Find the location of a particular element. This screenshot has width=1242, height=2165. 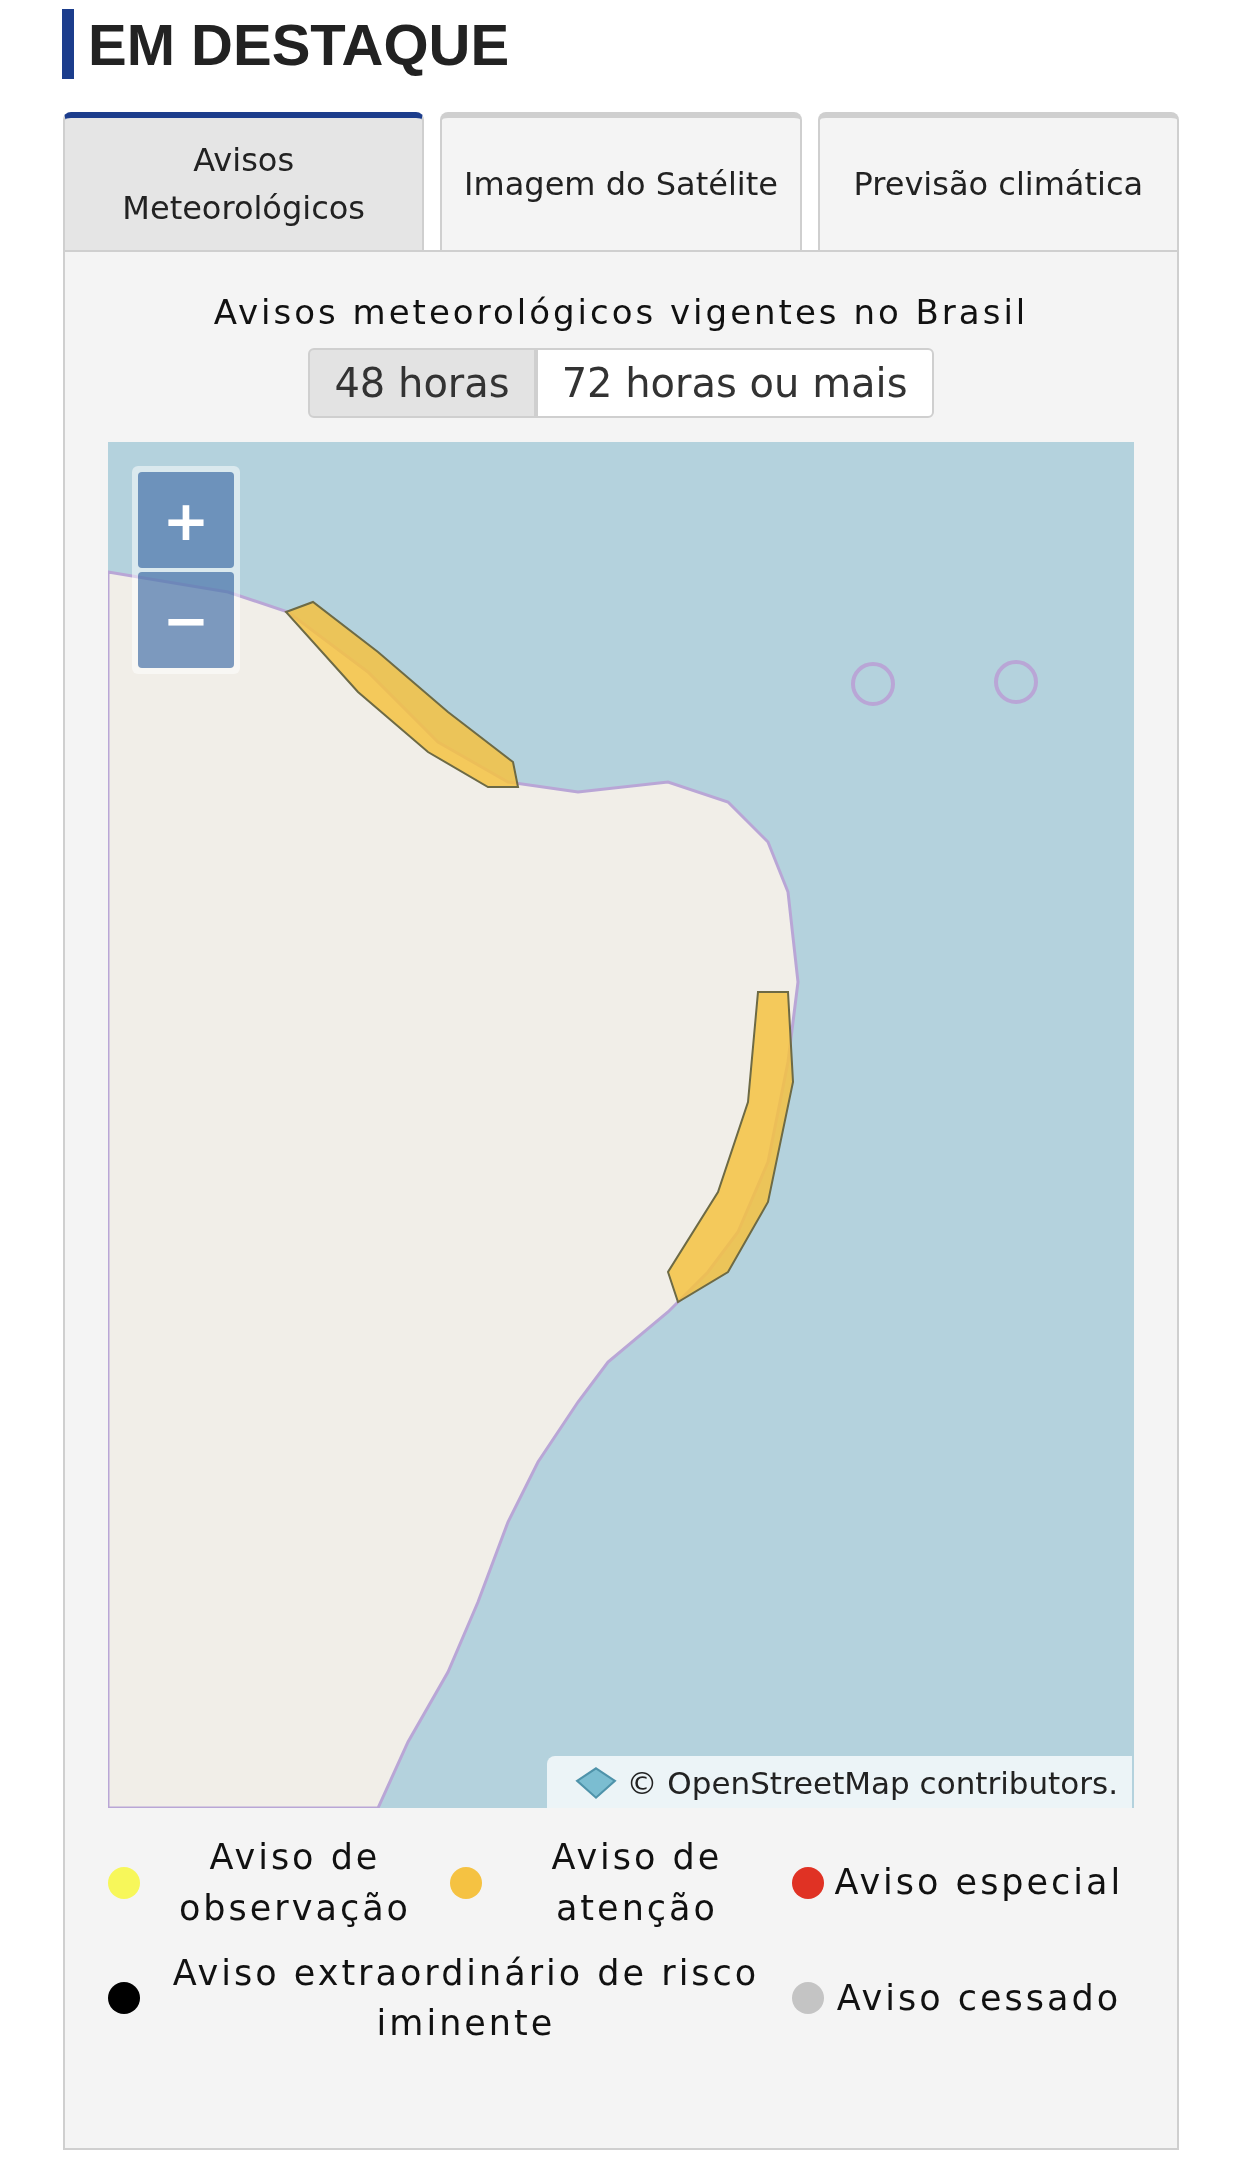

legend-label: Aviso especial is located at coordinates (979, 1883).